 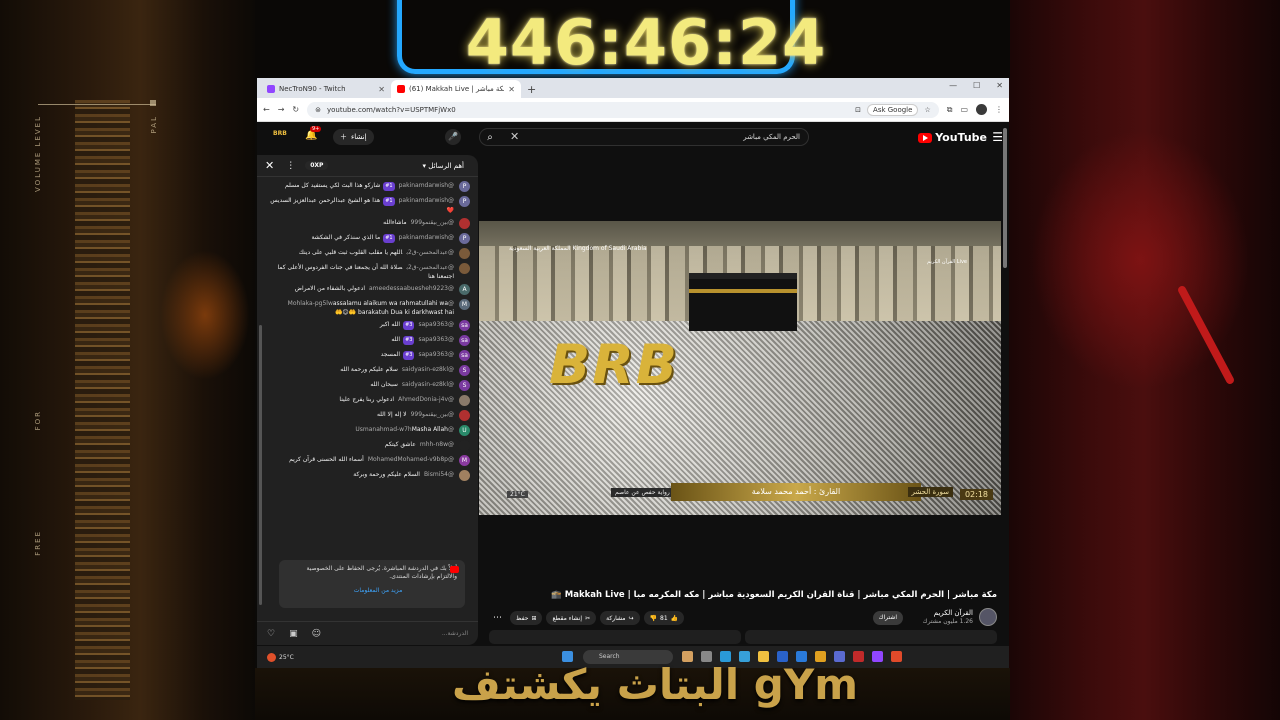 I want to click on extensions-icon: ⧉, so click(x=950, y=110).